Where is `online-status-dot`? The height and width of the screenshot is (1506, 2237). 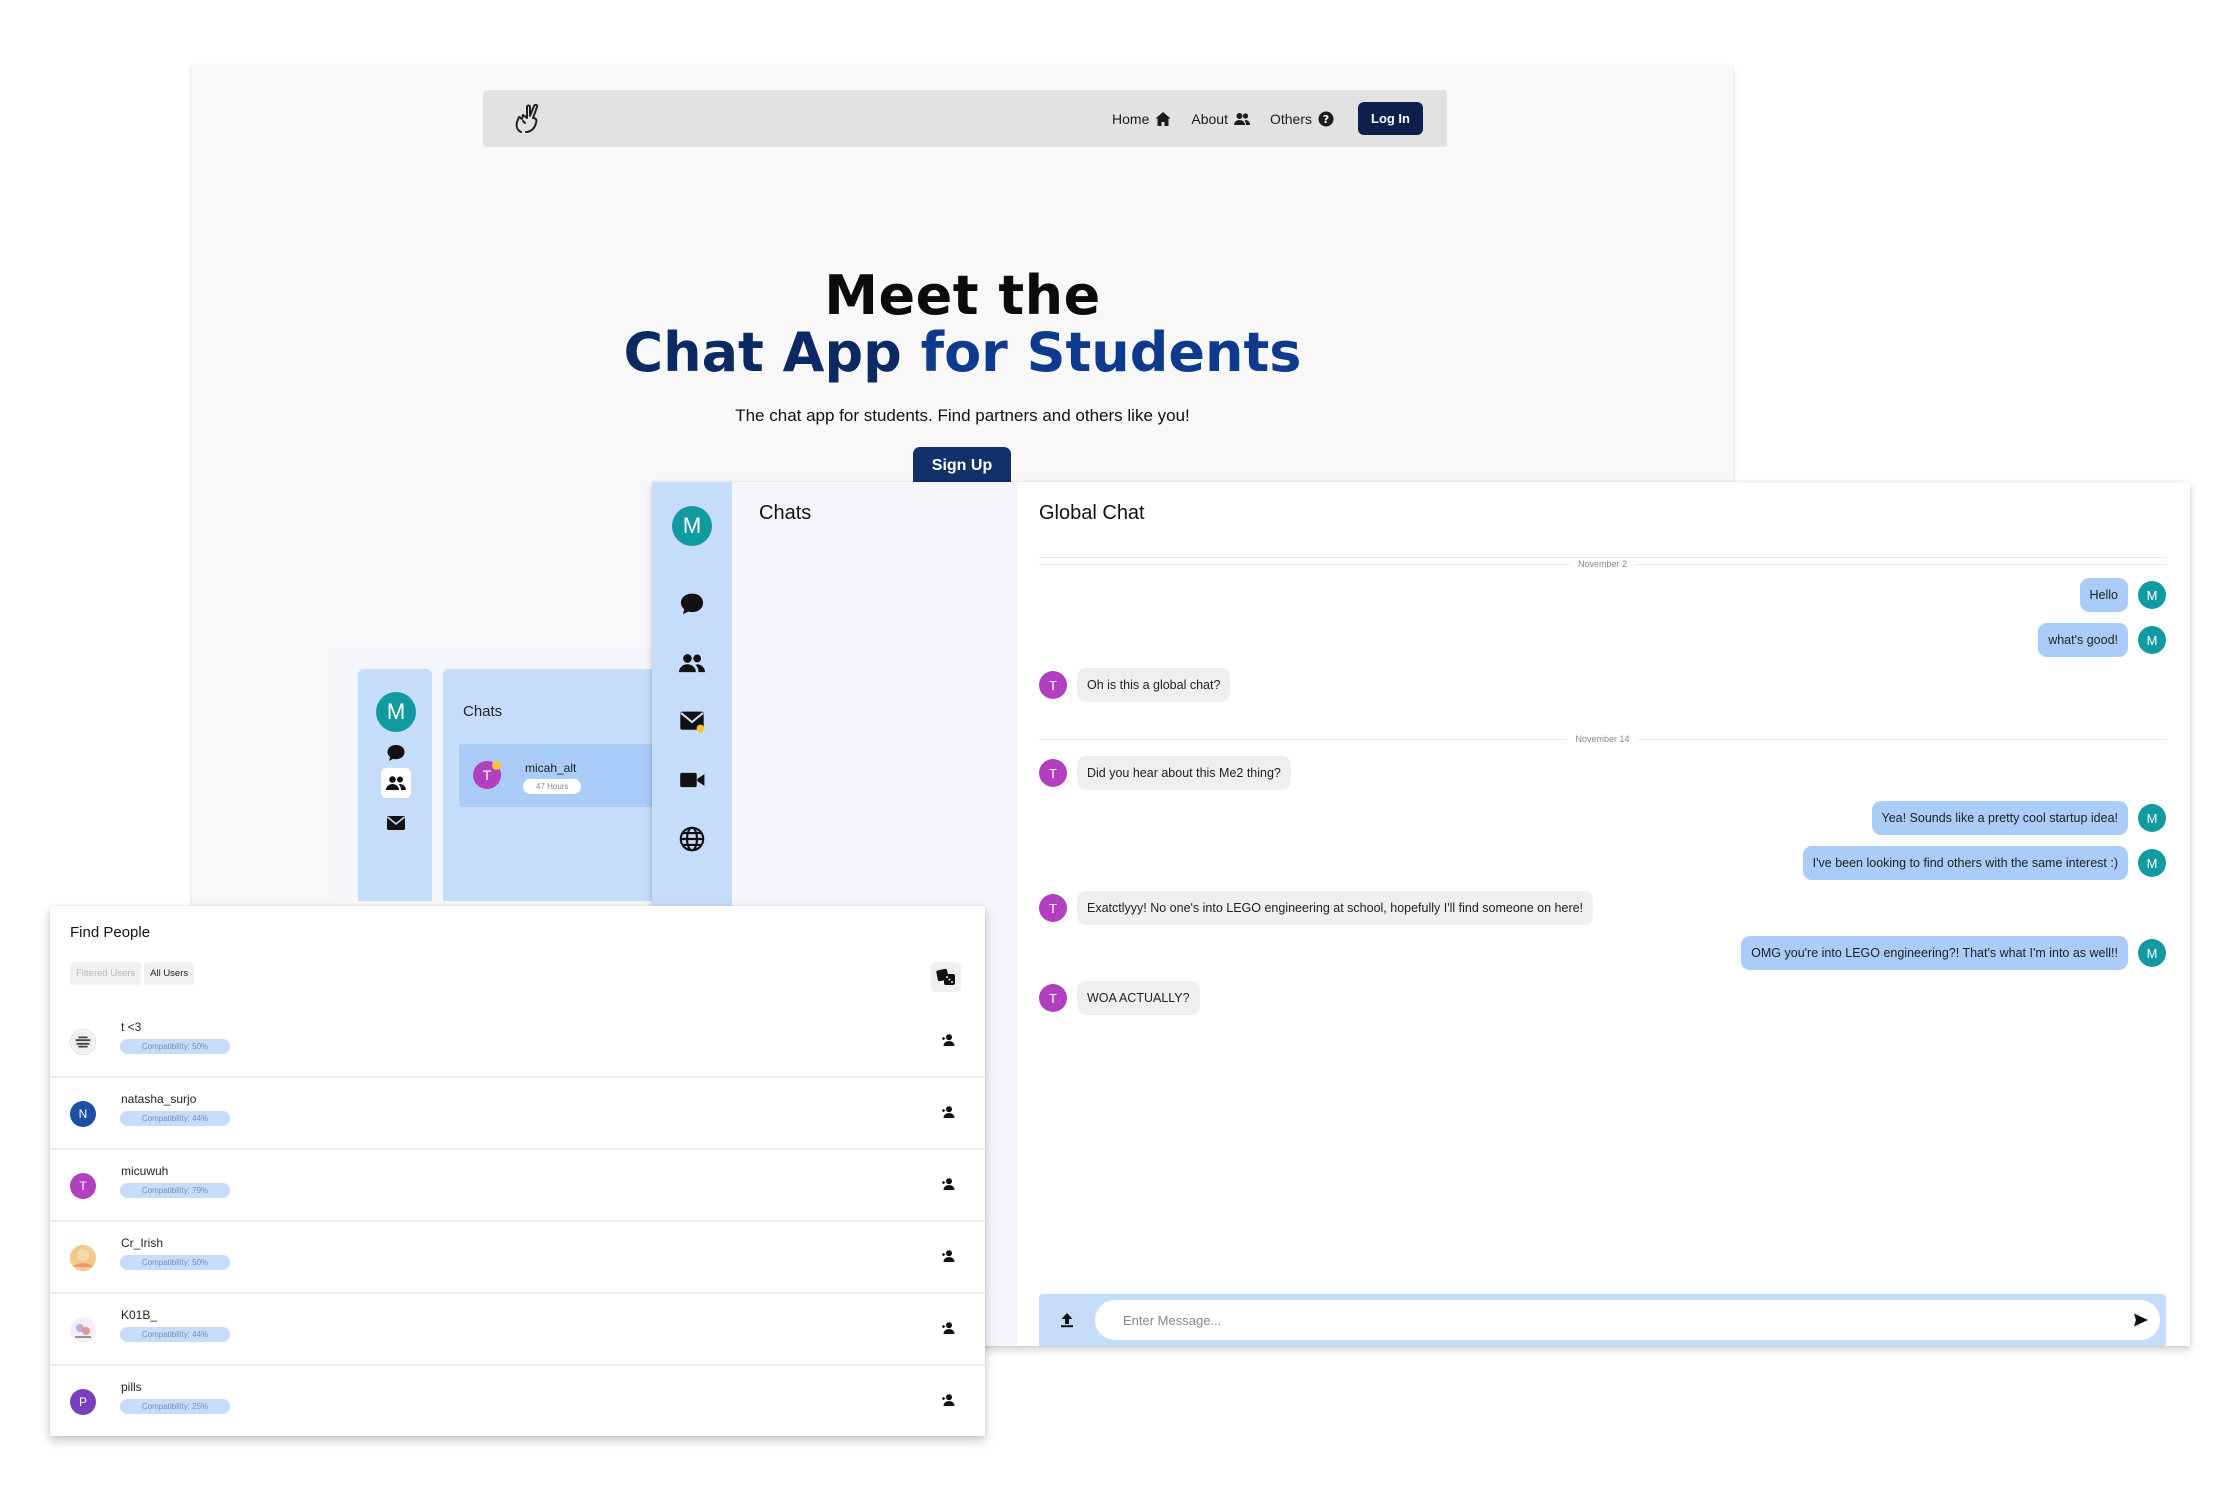 online-status-dot is located at coordinates (496, 765).